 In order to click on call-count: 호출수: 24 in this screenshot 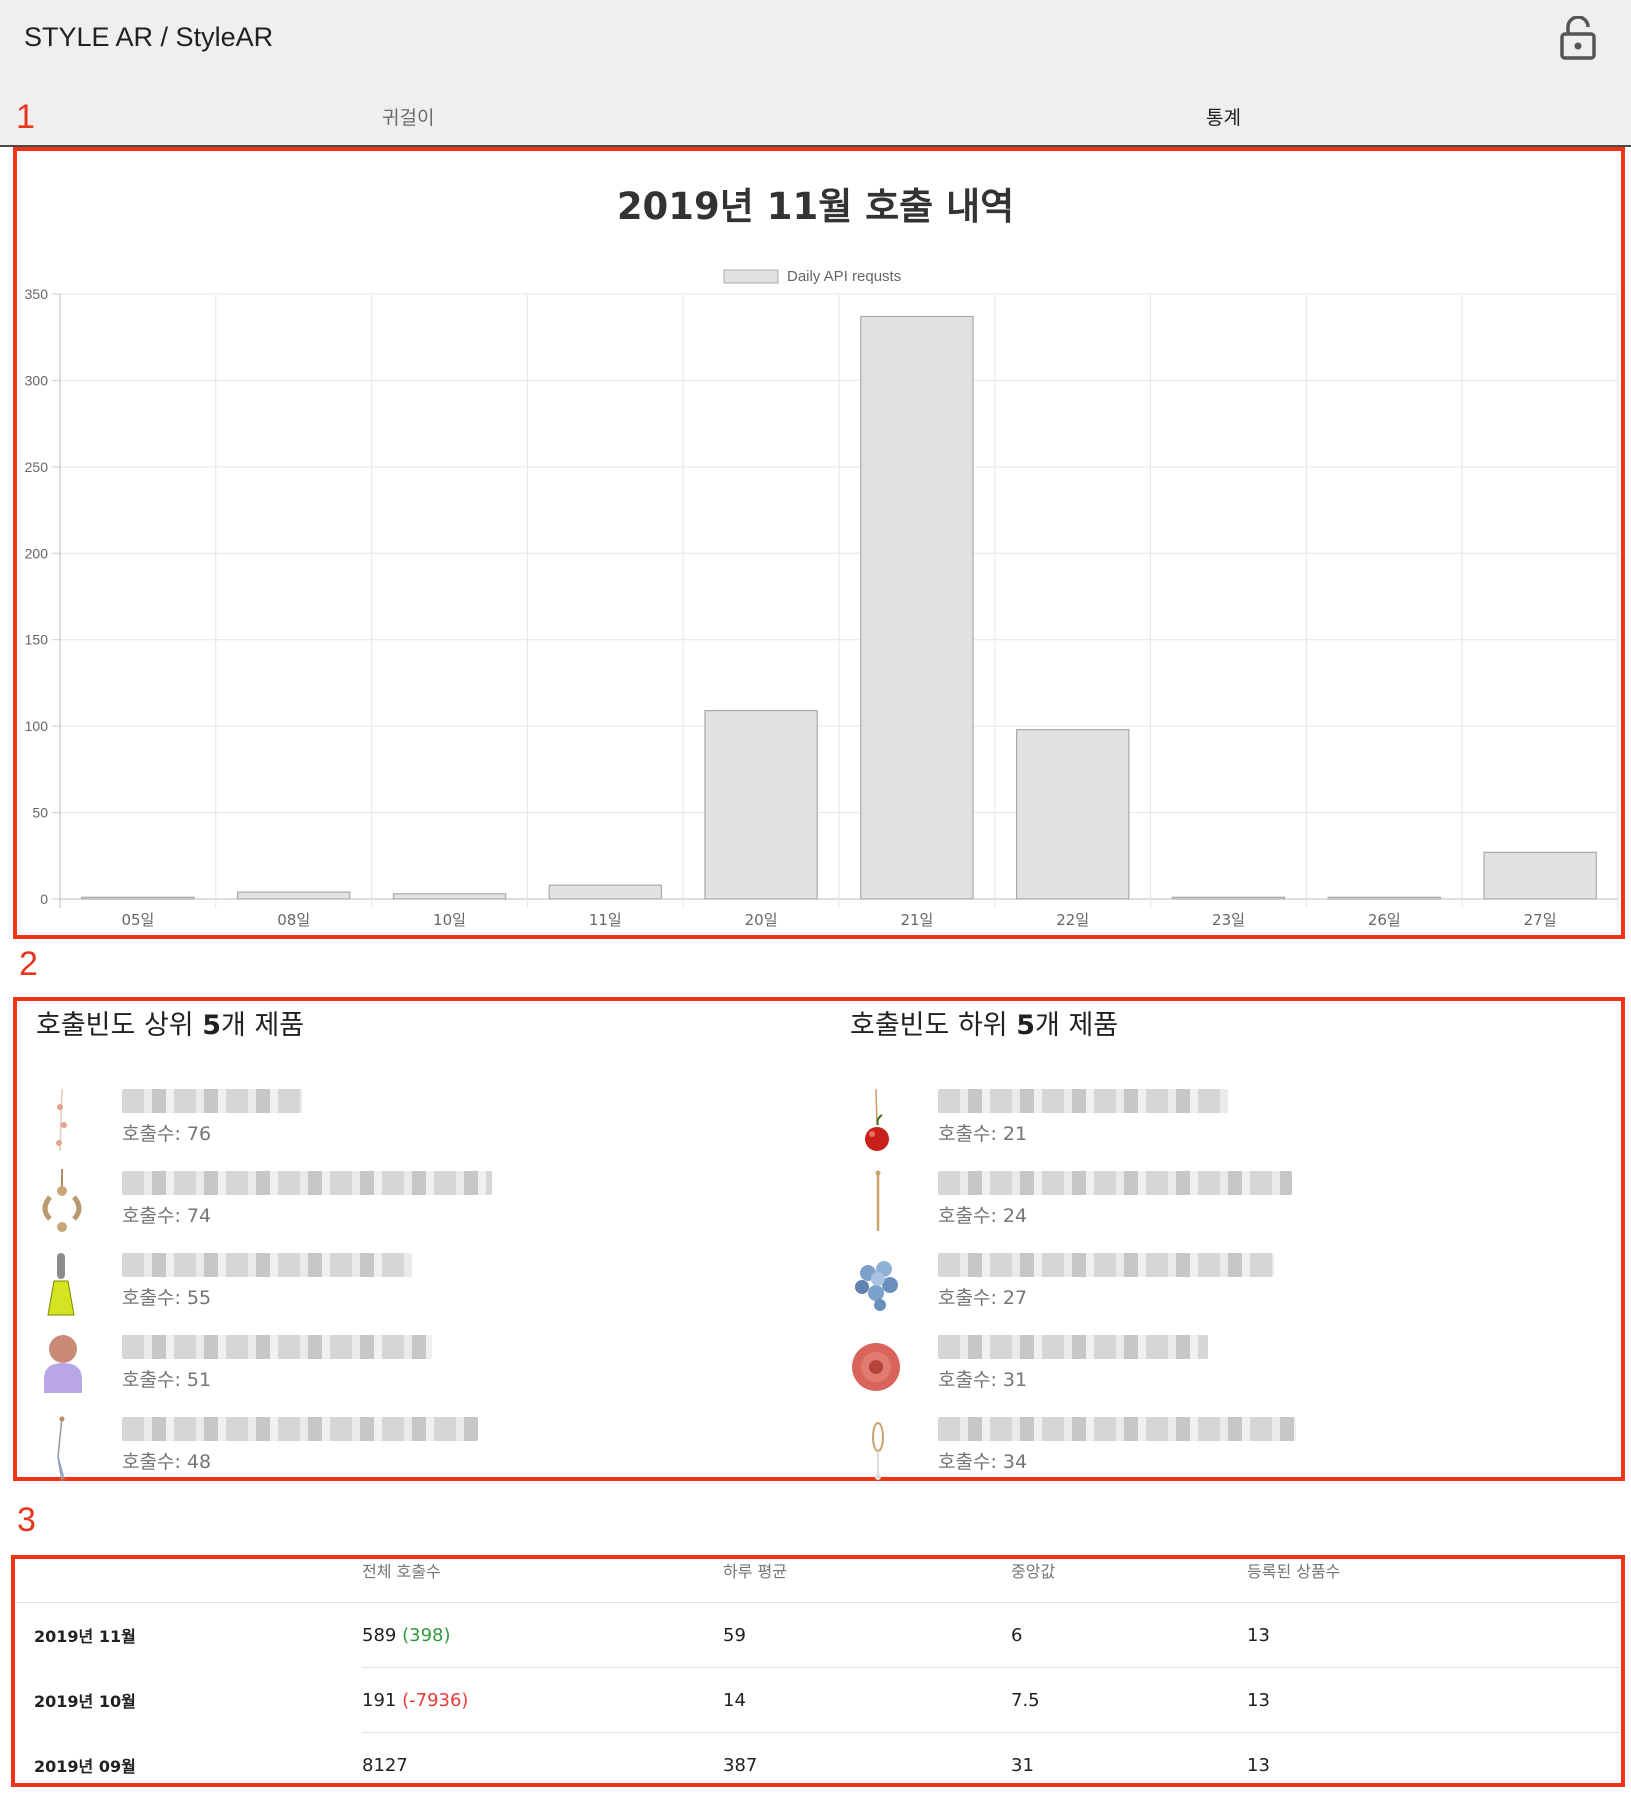, I will do `click(983, 1216)`.